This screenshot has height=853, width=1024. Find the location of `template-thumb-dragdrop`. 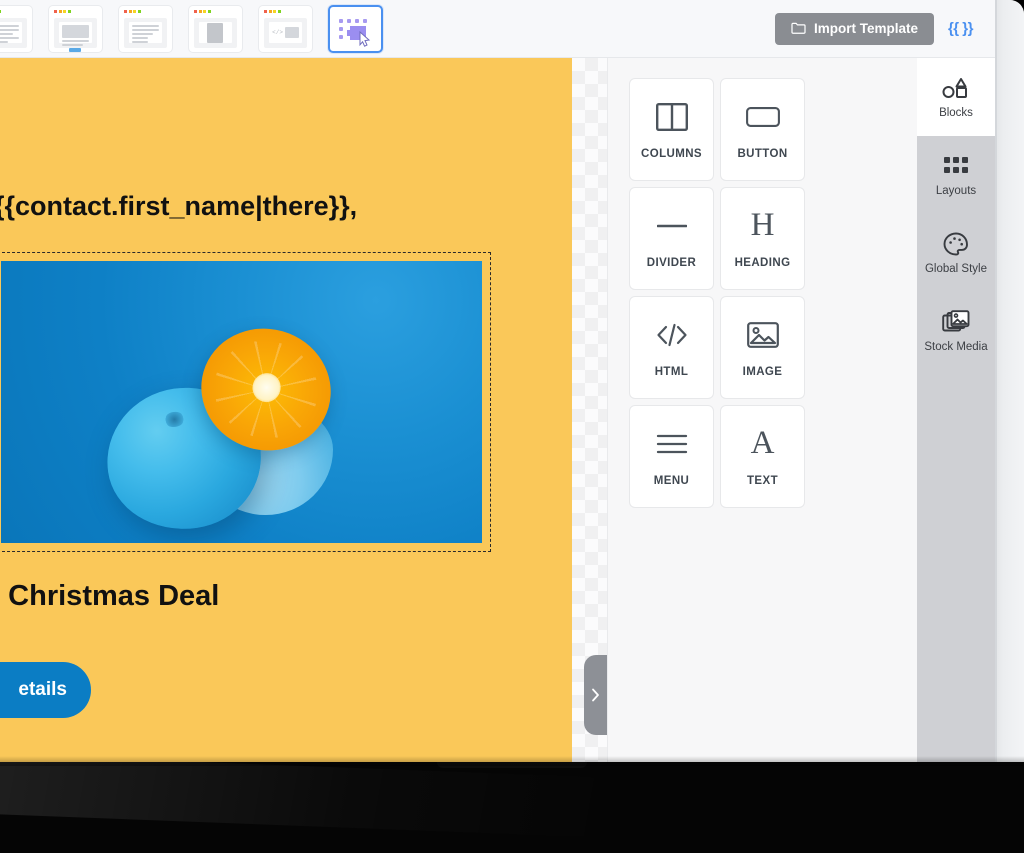

template-thumb-dragdrop is located at coordinates (355, 28).